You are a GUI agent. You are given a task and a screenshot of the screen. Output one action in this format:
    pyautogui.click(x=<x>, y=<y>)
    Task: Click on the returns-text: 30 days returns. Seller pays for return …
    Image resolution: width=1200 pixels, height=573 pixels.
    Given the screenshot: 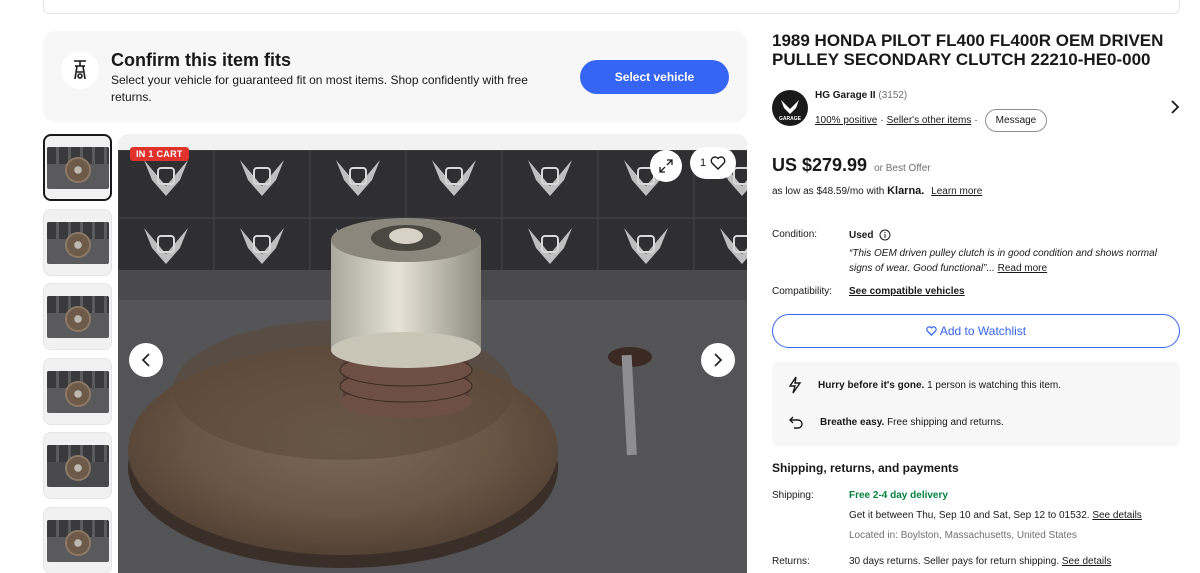 What is the action you would take?
    pyautogui.click(x=954, y=561)
    